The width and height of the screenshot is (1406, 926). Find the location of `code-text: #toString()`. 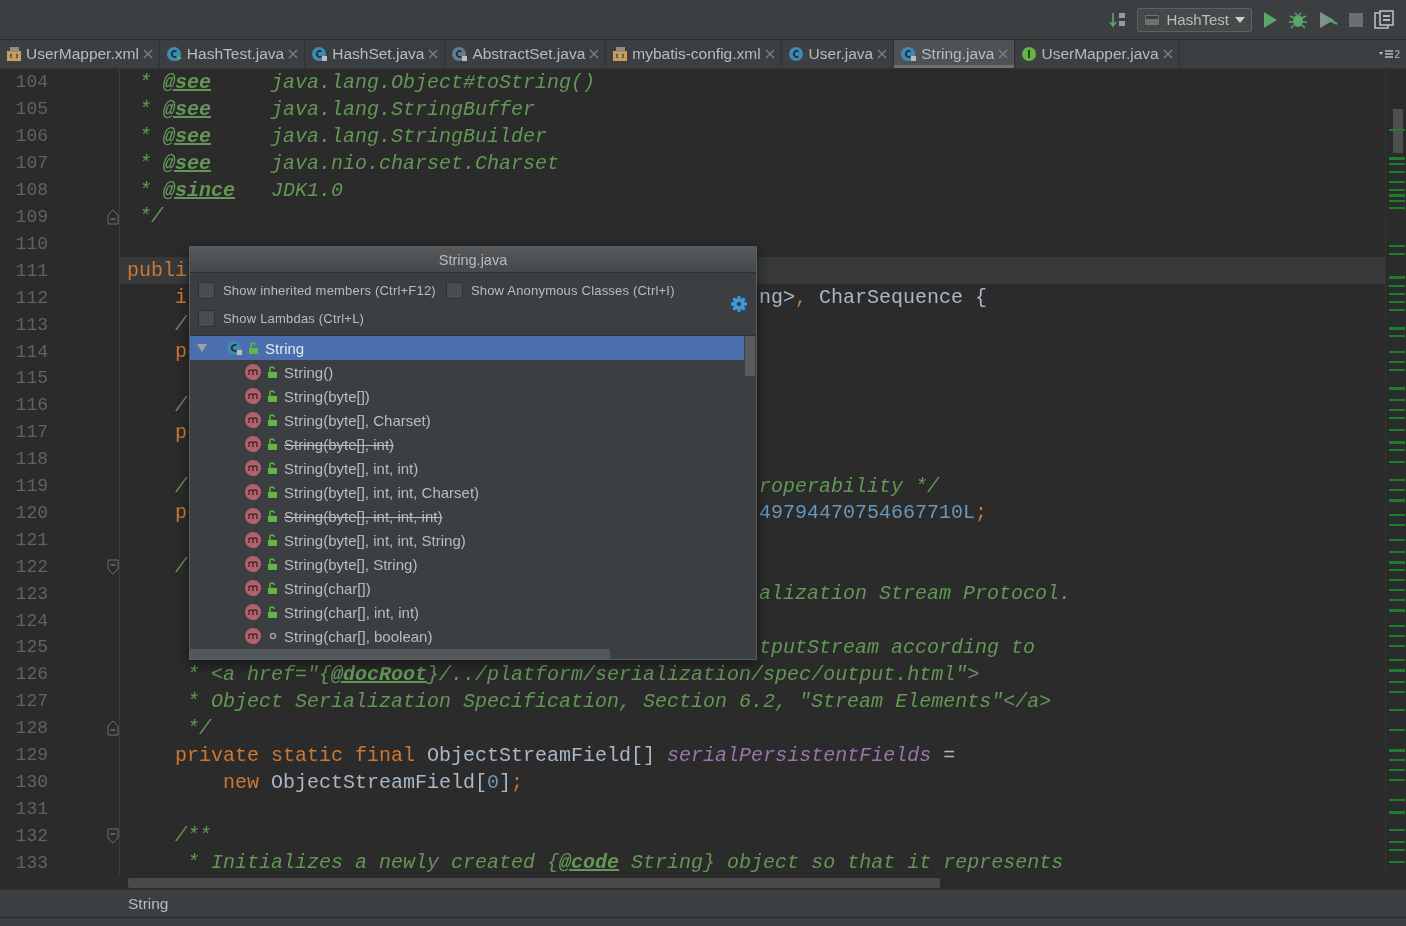

code-text: #toString() is located at coordinates (529, 82).